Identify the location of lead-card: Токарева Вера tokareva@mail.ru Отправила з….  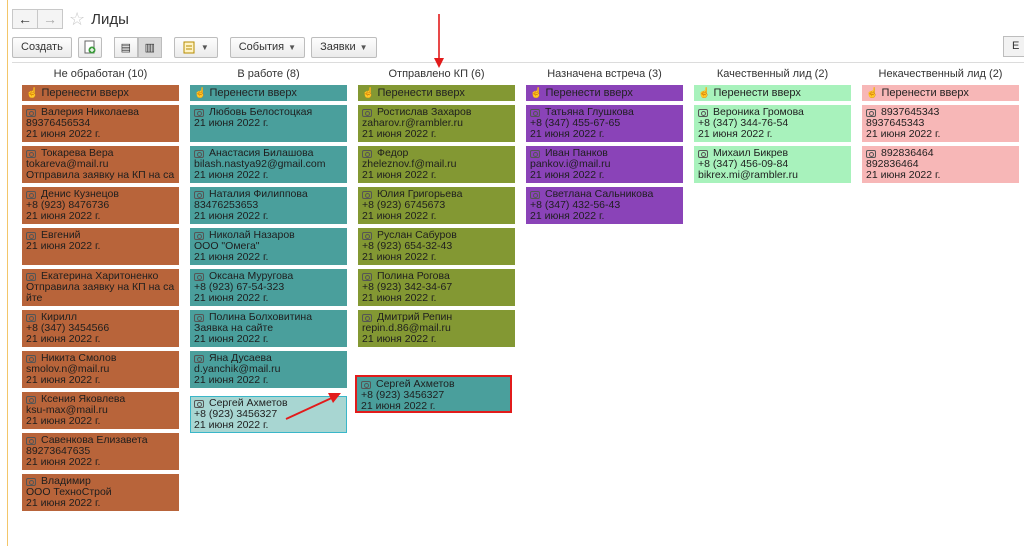
(100, 164).